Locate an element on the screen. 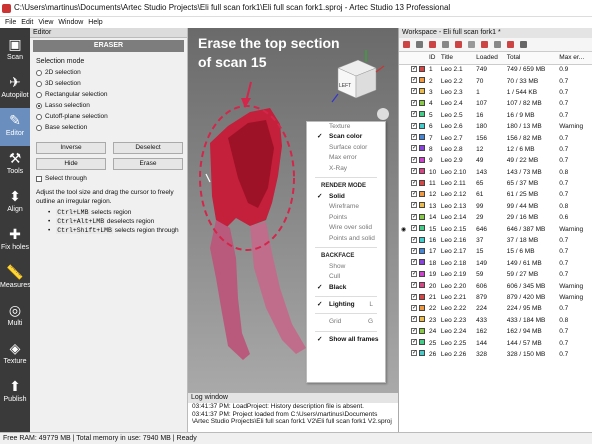 The height and width of the screenshot is (444, 592). menu-item-wire-over-solid: Wire over solid is located at coordinates (346, 228).